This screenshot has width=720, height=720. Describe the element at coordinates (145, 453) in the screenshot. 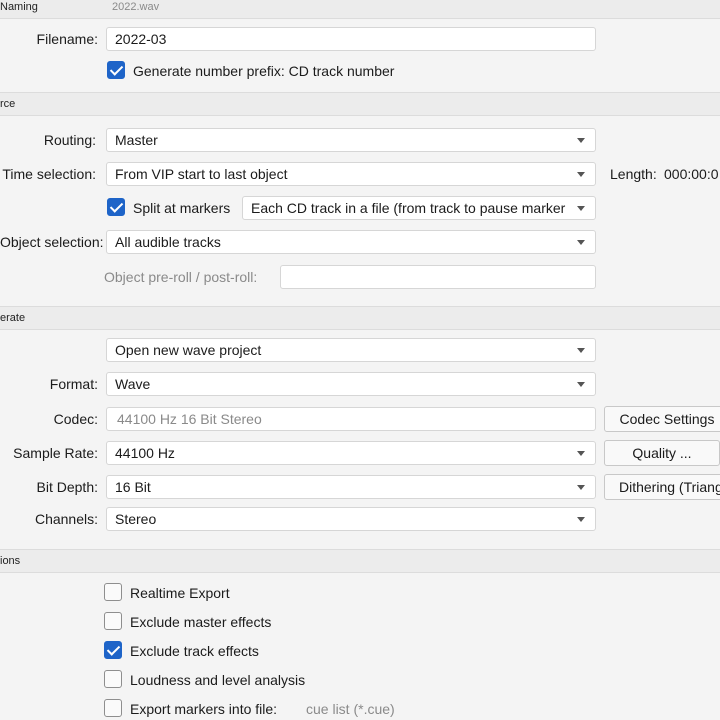

I see `sample-rate-value: 44100 Hz` at that location.